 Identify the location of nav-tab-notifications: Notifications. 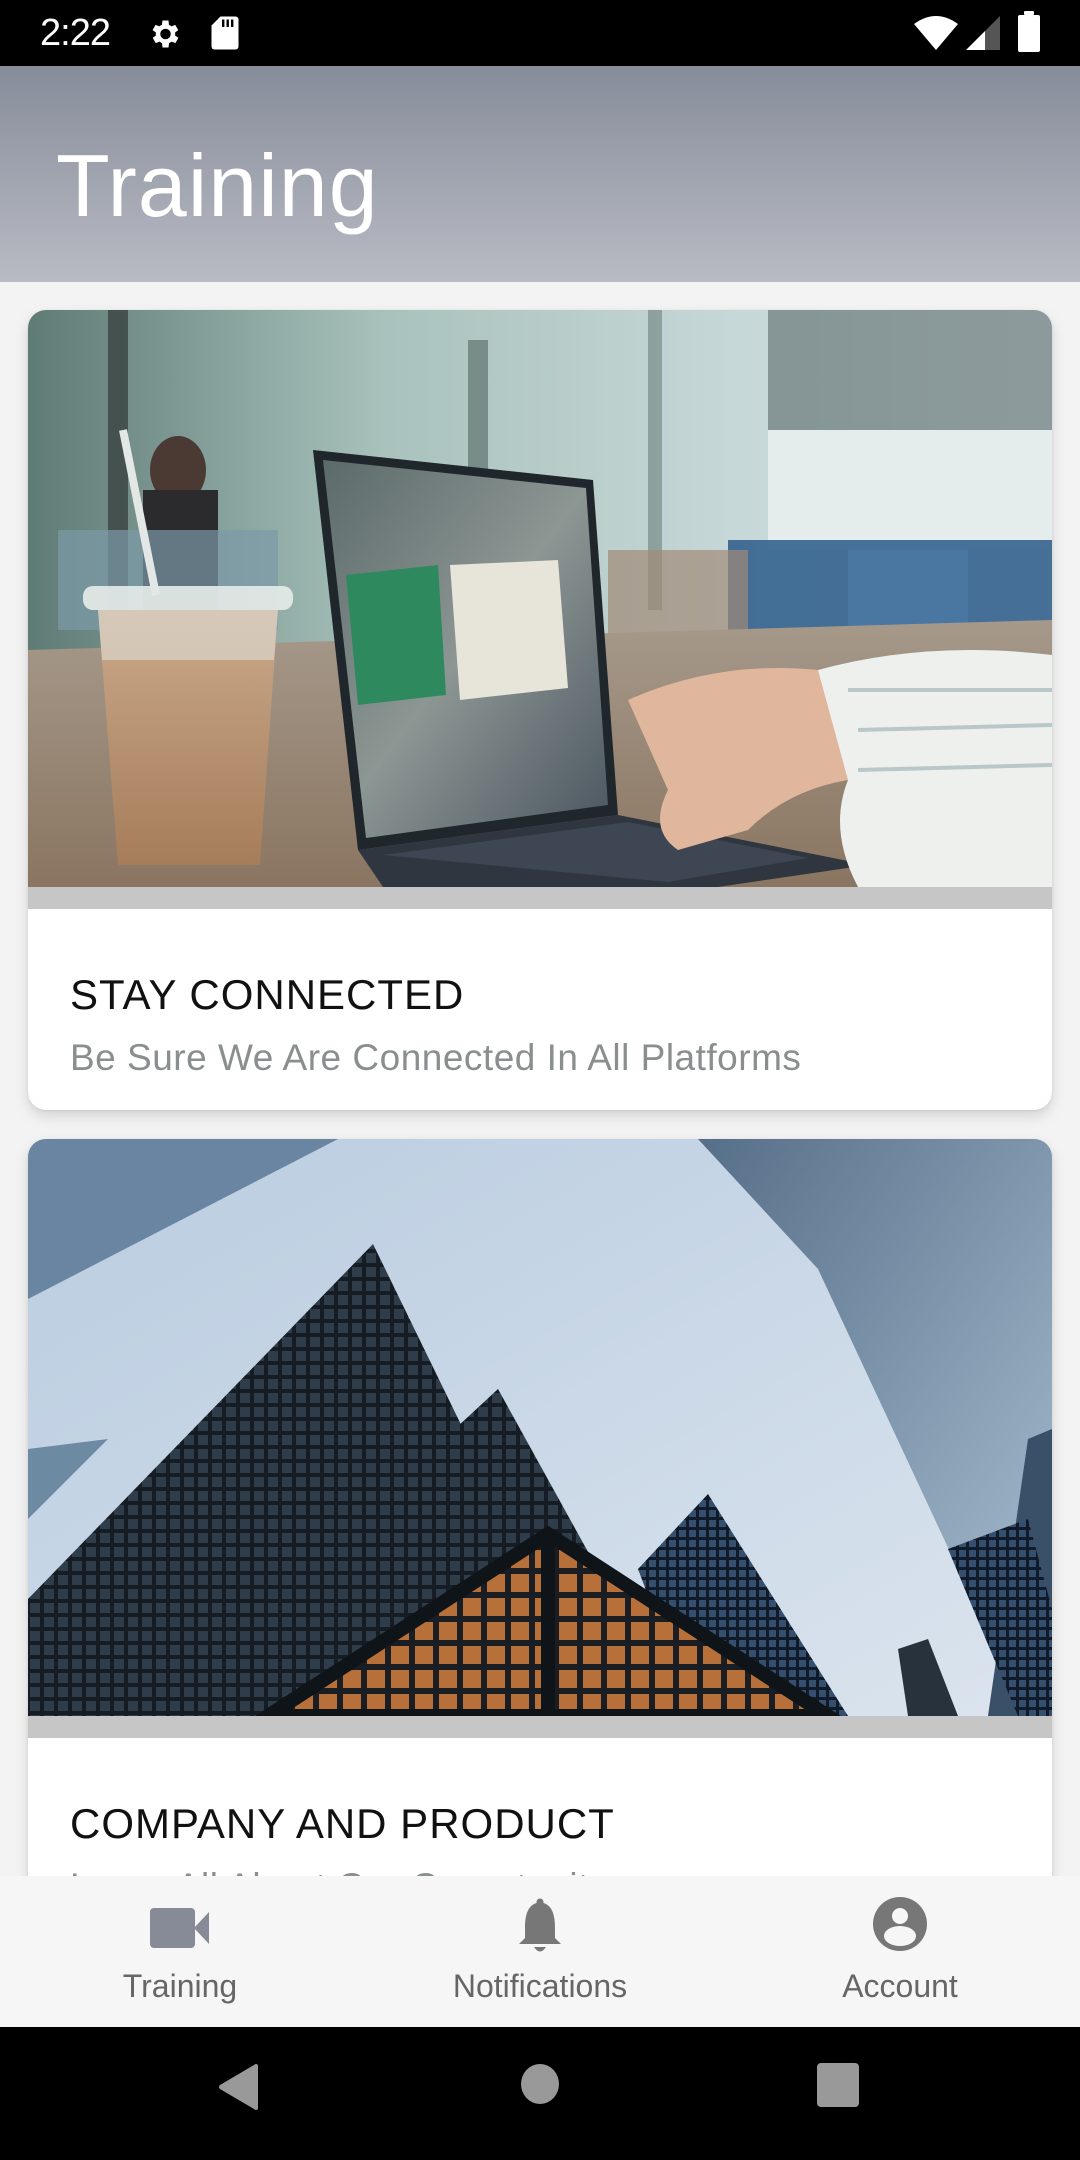
(540, 1951).